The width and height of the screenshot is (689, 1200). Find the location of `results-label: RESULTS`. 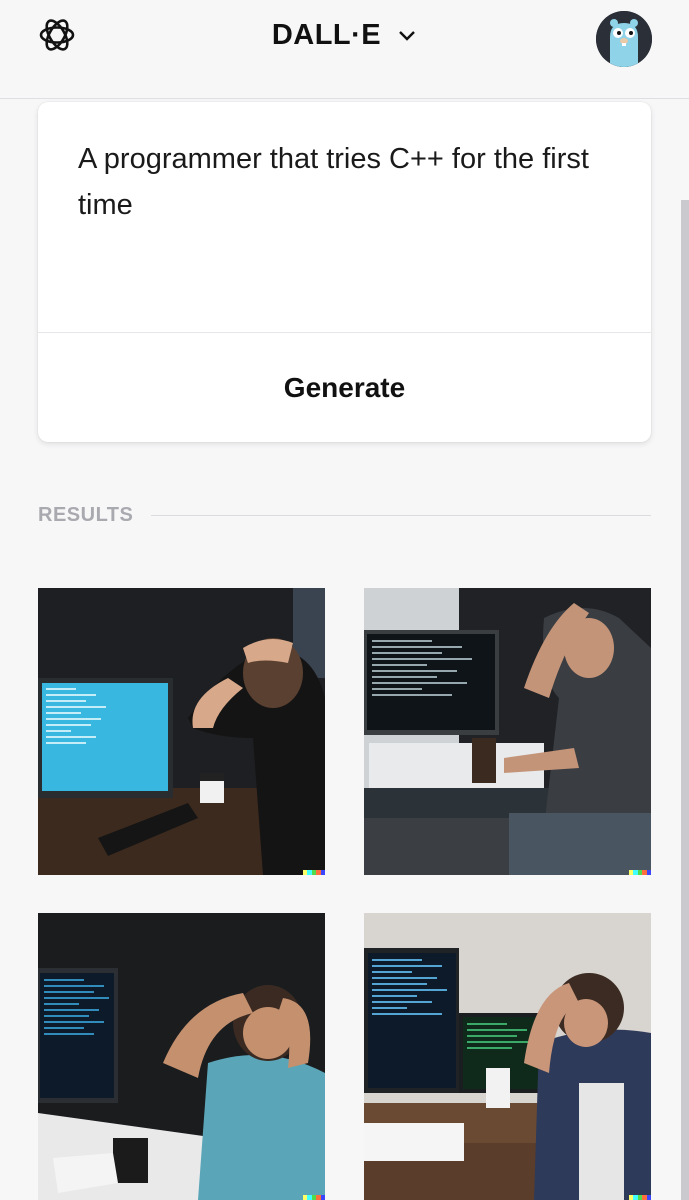

results-label: RESULTS is located at coordinates (86, 514).